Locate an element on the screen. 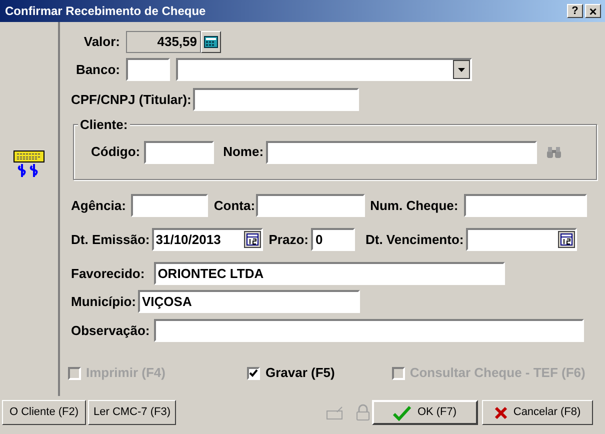 This screenshot has width=605, height=434. ok-button: OK (F7) is located at coordinates (425, 412).